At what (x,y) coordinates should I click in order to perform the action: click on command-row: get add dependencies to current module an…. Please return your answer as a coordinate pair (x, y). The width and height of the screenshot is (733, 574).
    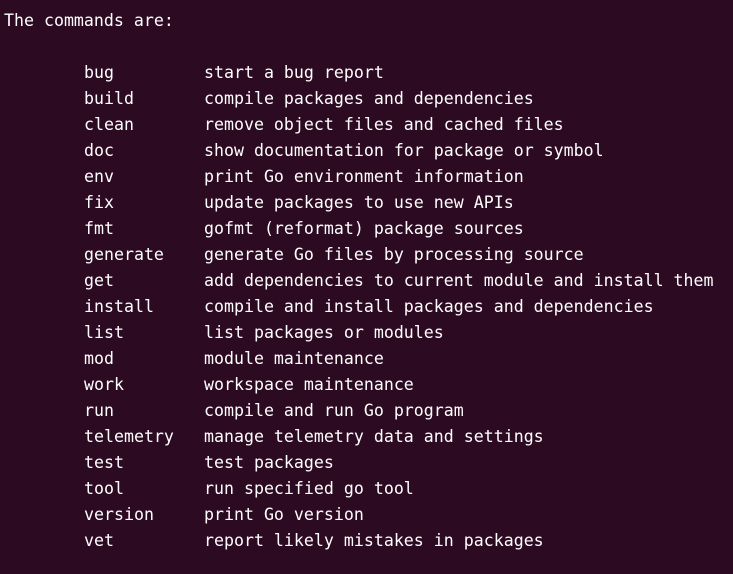
    Looking at the image, I should click on (368, 281).